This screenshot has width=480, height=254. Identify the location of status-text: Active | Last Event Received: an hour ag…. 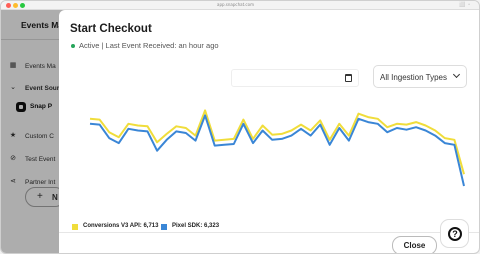
(149, 45).